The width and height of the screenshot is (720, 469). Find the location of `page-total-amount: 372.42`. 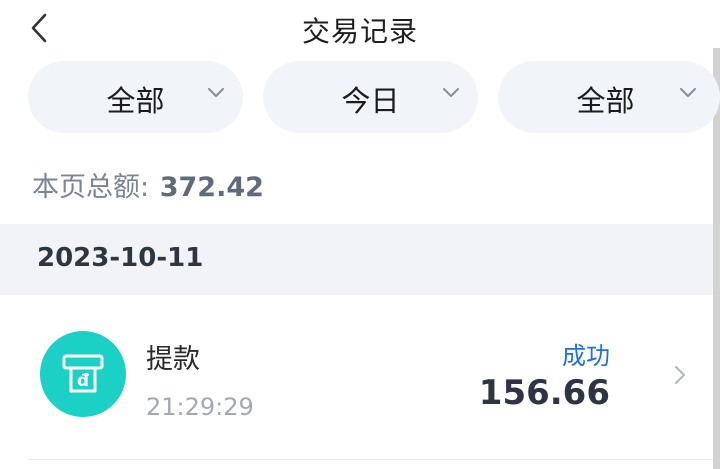

page-total-amount: 372.42 is located at coordinates (211, 187).